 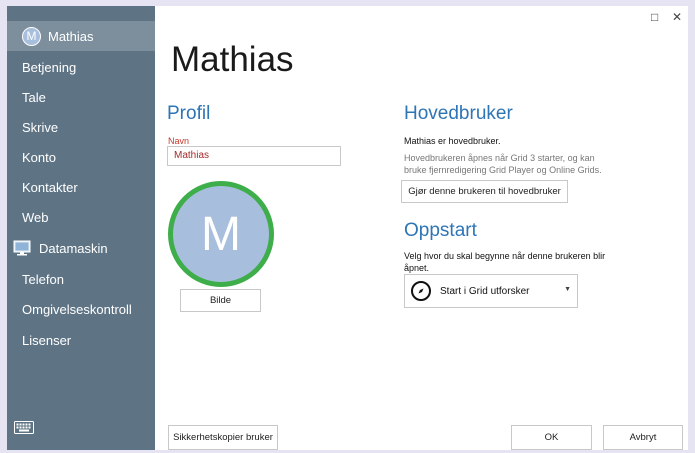 I want to click on sidebar-item-label: Lisenser, so click(x=47, y=340).